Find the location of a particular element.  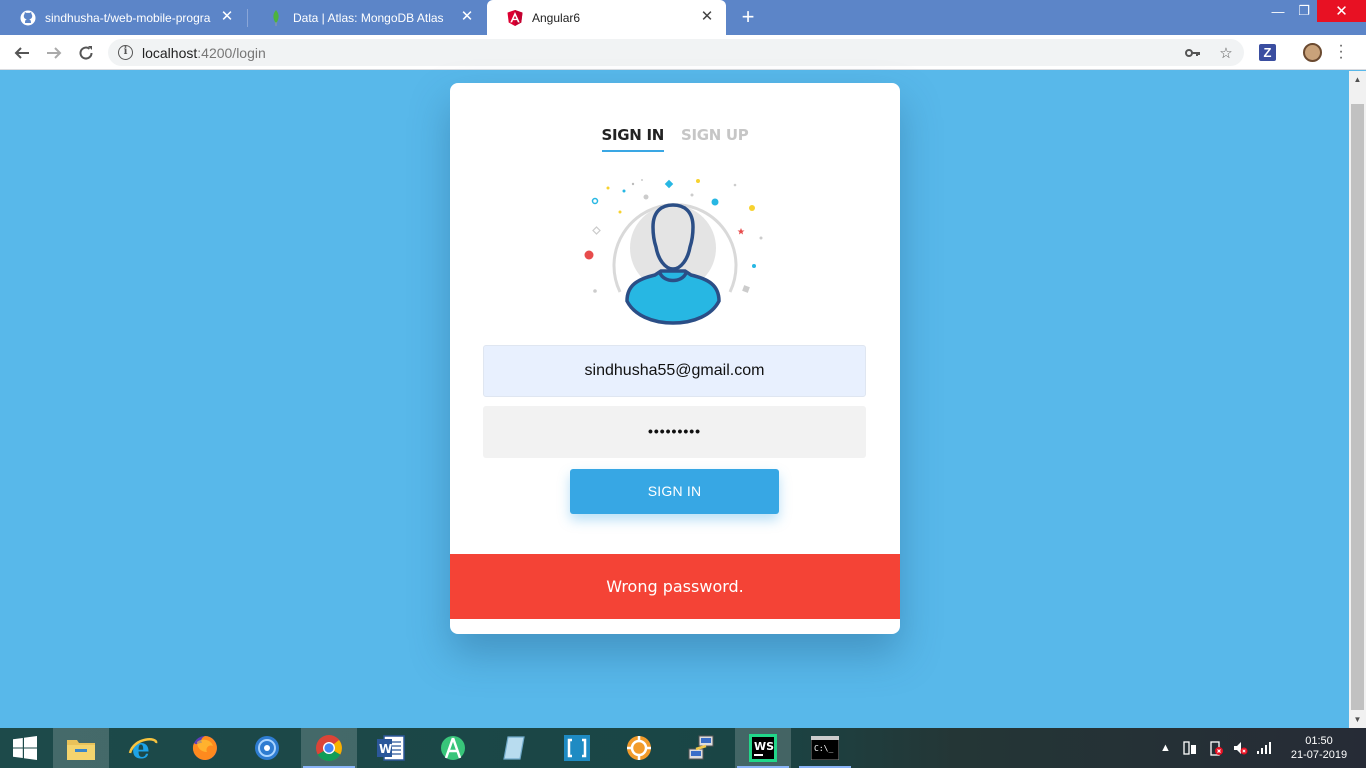

tab-sign-up: SIGN UP is located at coordinates (715, 138).